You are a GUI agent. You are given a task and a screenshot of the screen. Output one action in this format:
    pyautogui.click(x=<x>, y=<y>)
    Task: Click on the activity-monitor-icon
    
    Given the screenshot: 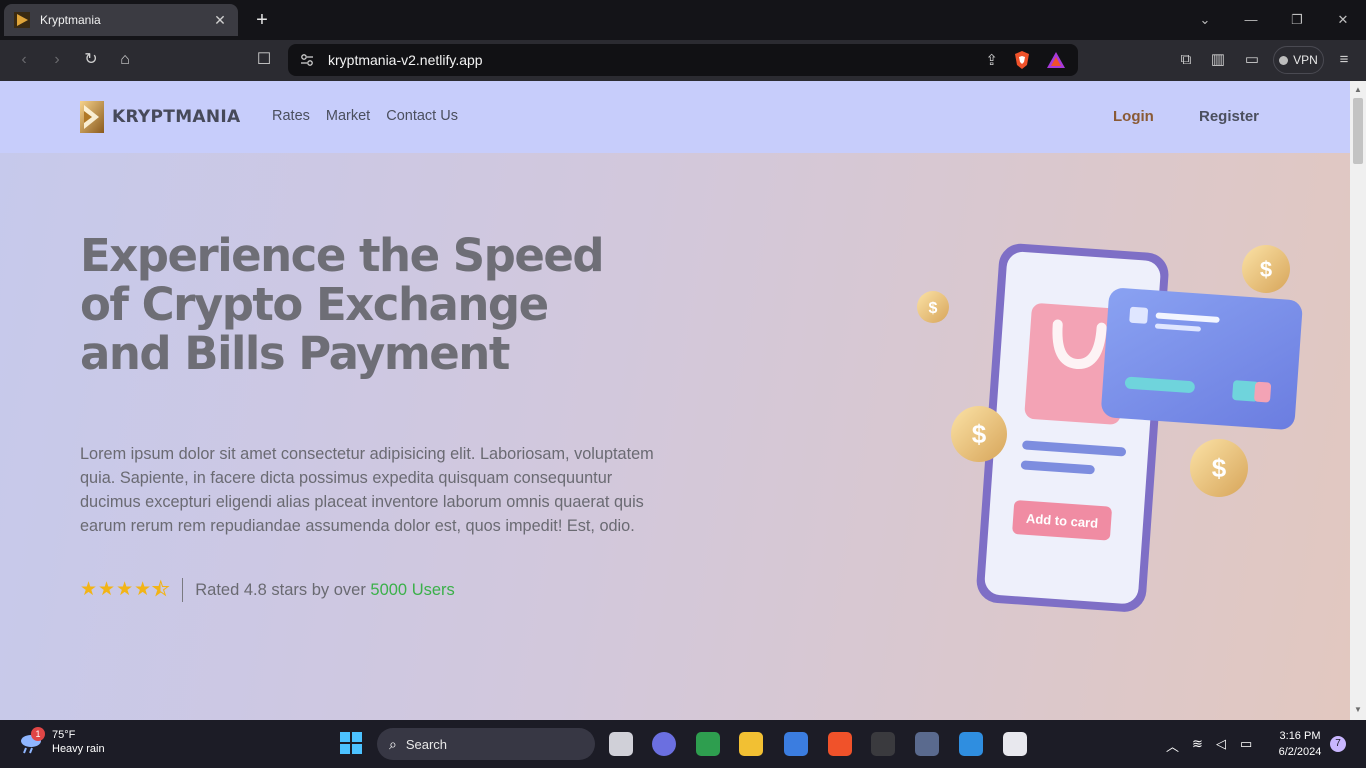 What is the action you would take?
    pyautogui.click(x=927, y=744)
    